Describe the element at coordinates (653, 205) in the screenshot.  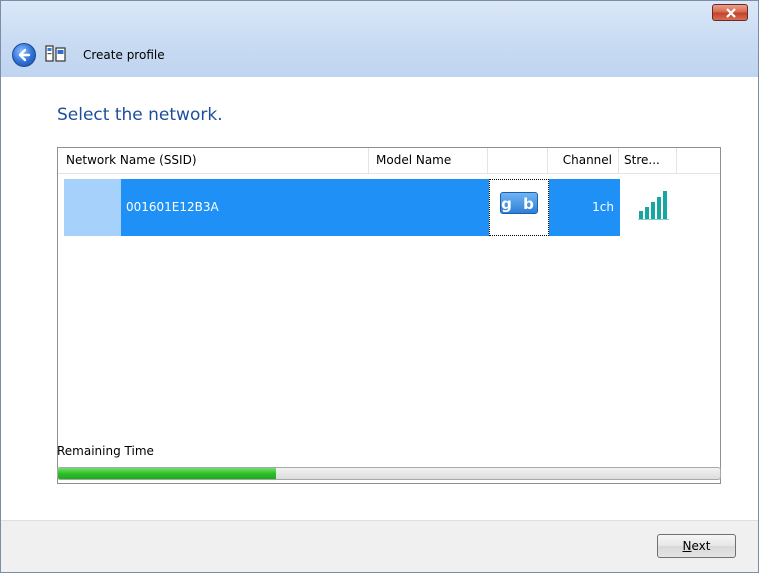
I see `signal-strength-icon` at that location.